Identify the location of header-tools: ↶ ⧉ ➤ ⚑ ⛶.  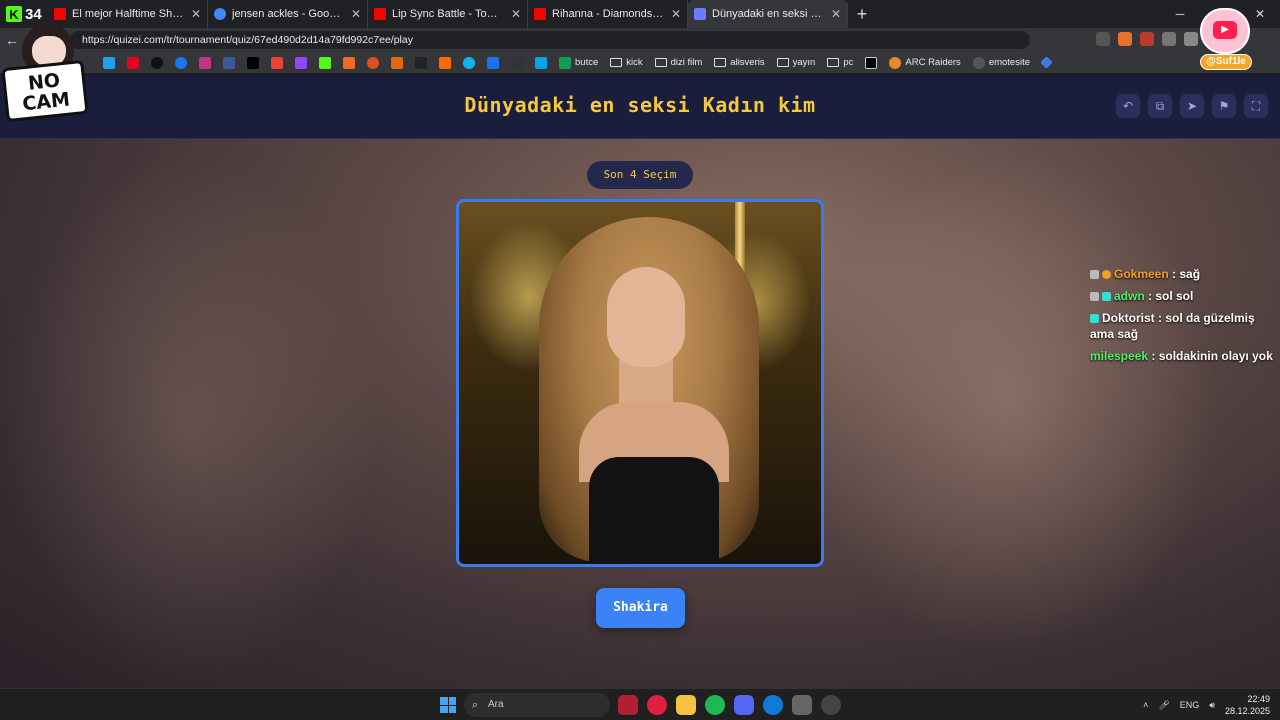
(1192, 106).